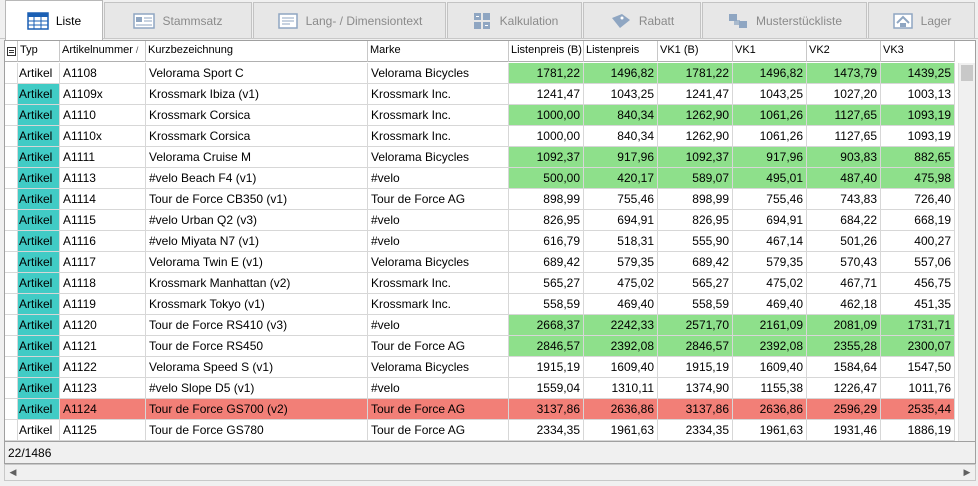  What do you see at coordinates (770, 325) in the screenshot?
I see `vk1-cell: 2161,09` at bounding box center [770, 325].